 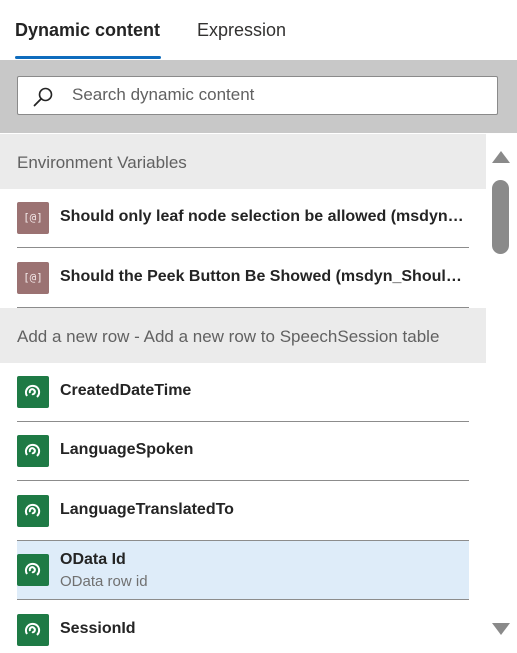 I want to click on list-item-session-id: SessionId, so click(x=243, y=627).